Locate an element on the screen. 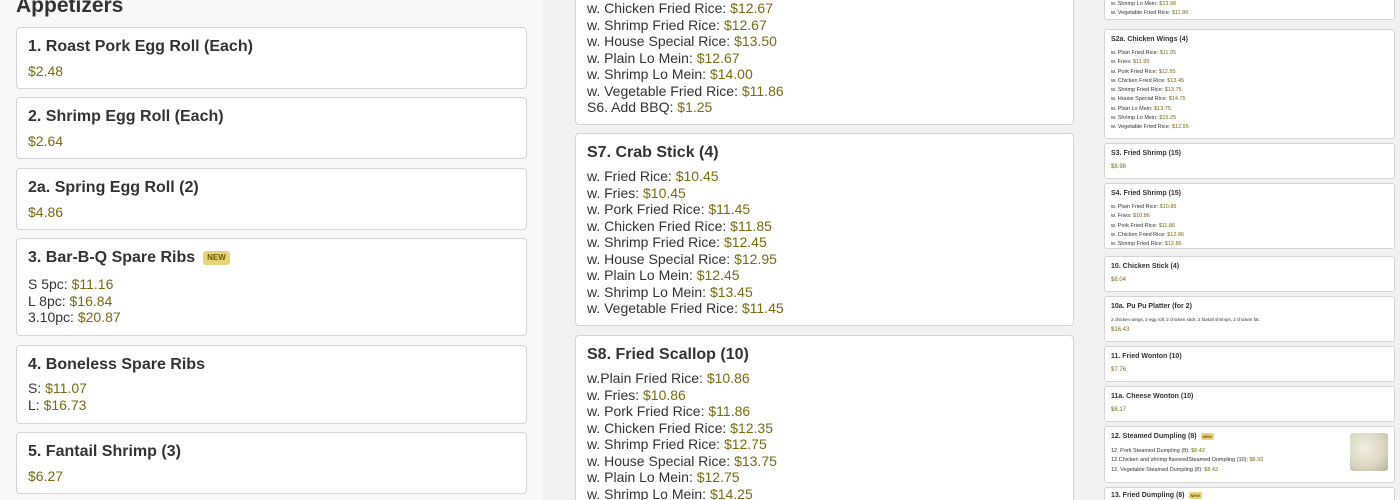 The width and height of the screenshot is (1400, 500). item-title: 12. Steamed Dumpling (8) is located at coordinates (1154, 436).